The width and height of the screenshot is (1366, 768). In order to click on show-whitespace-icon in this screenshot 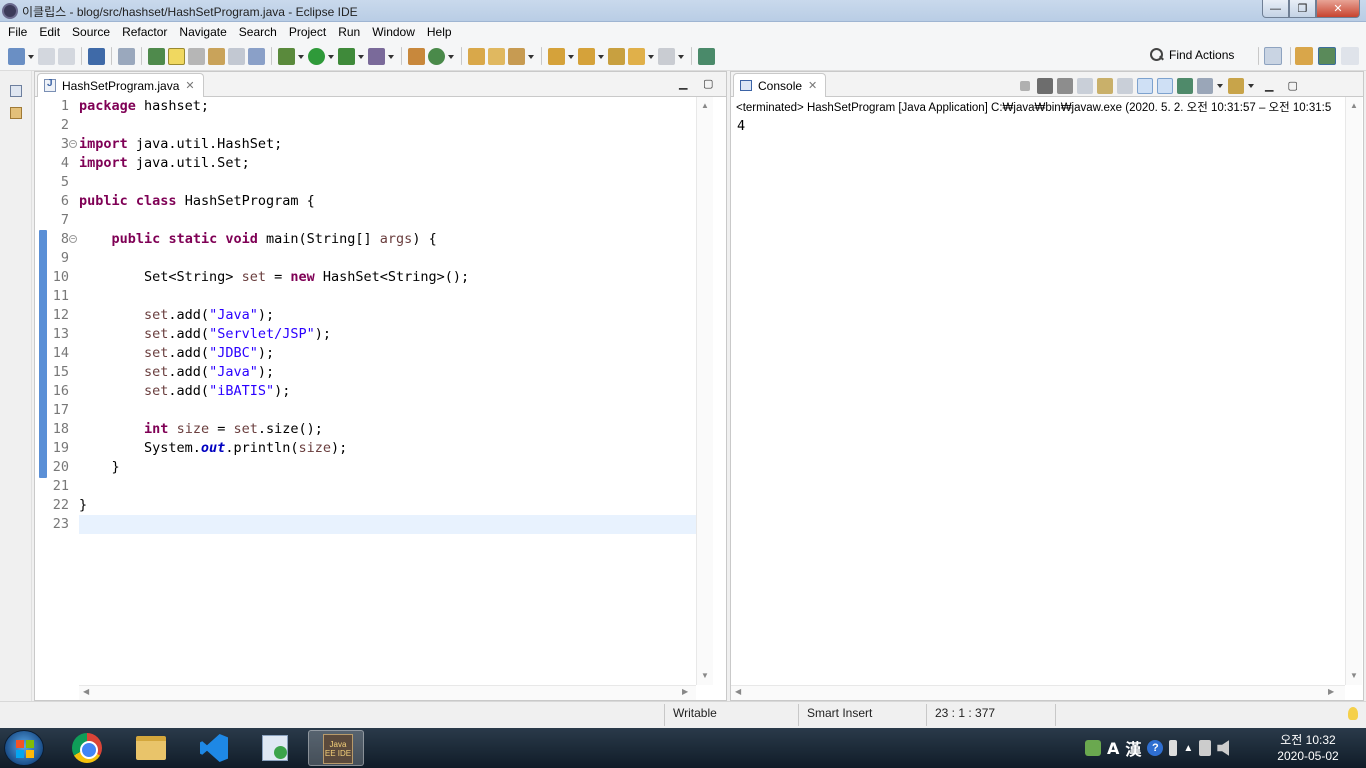, I will do `click(236, 56)`.